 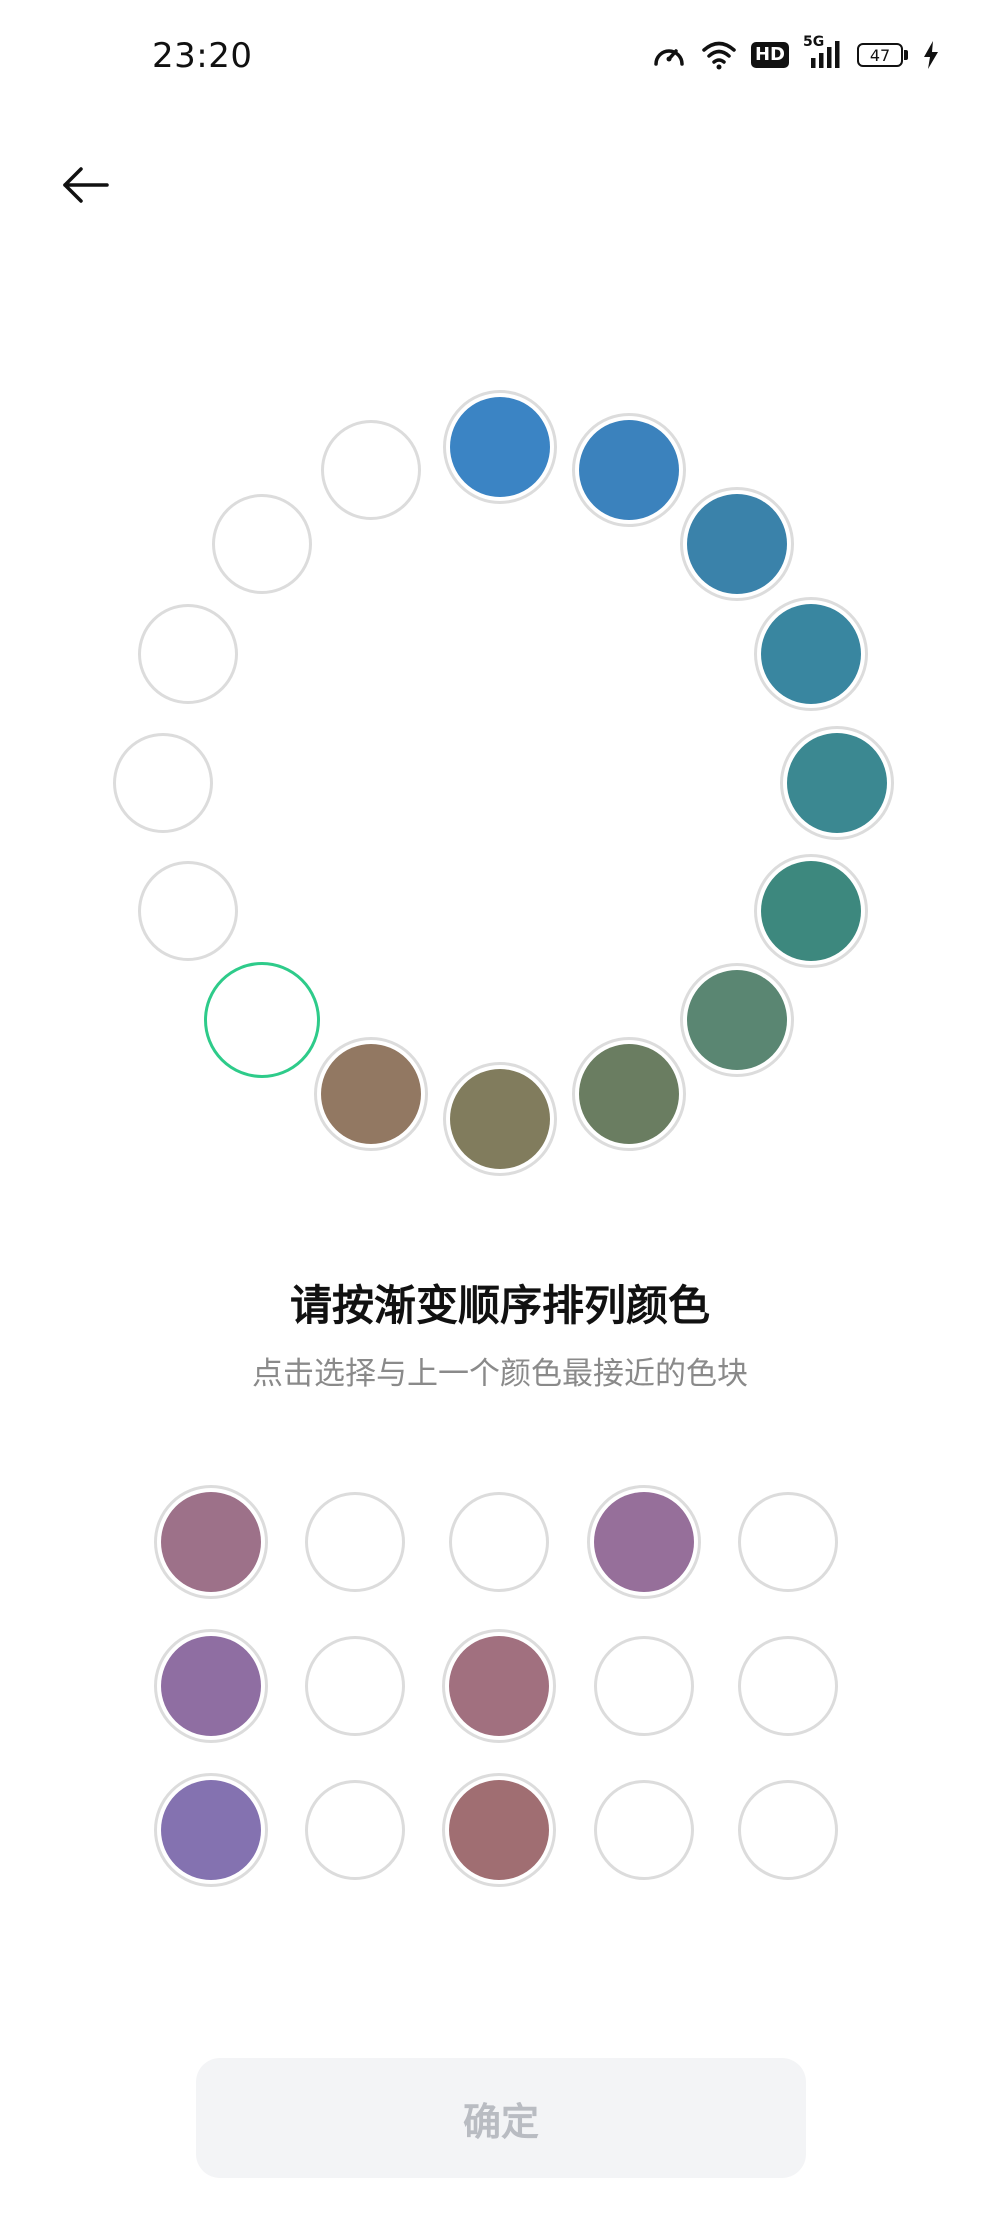 I want to click on confirm-button: 确定, so click(x=501, y=2118).